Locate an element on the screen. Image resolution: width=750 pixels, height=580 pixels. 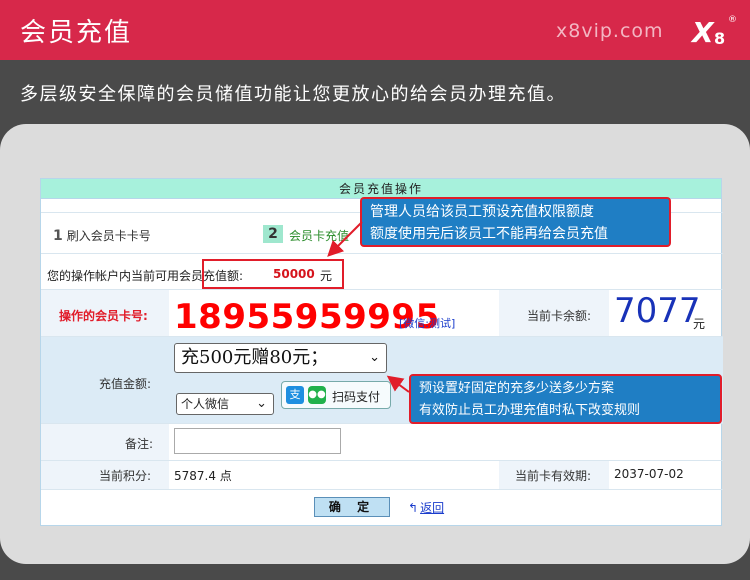
expiry-label: 当前卡有效期: is located at coordinates (553, 476).